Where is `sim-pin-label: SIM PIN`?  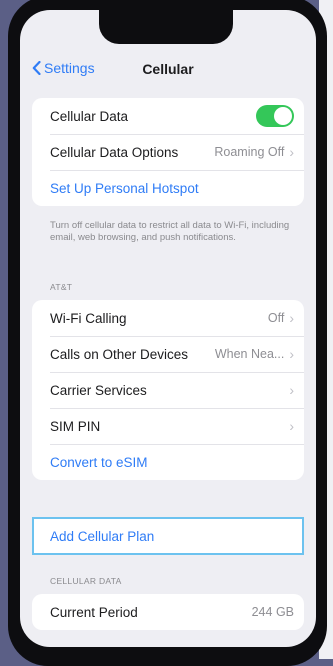
sim-pin-label: SIM PIN is located at coordinates (75, 426).